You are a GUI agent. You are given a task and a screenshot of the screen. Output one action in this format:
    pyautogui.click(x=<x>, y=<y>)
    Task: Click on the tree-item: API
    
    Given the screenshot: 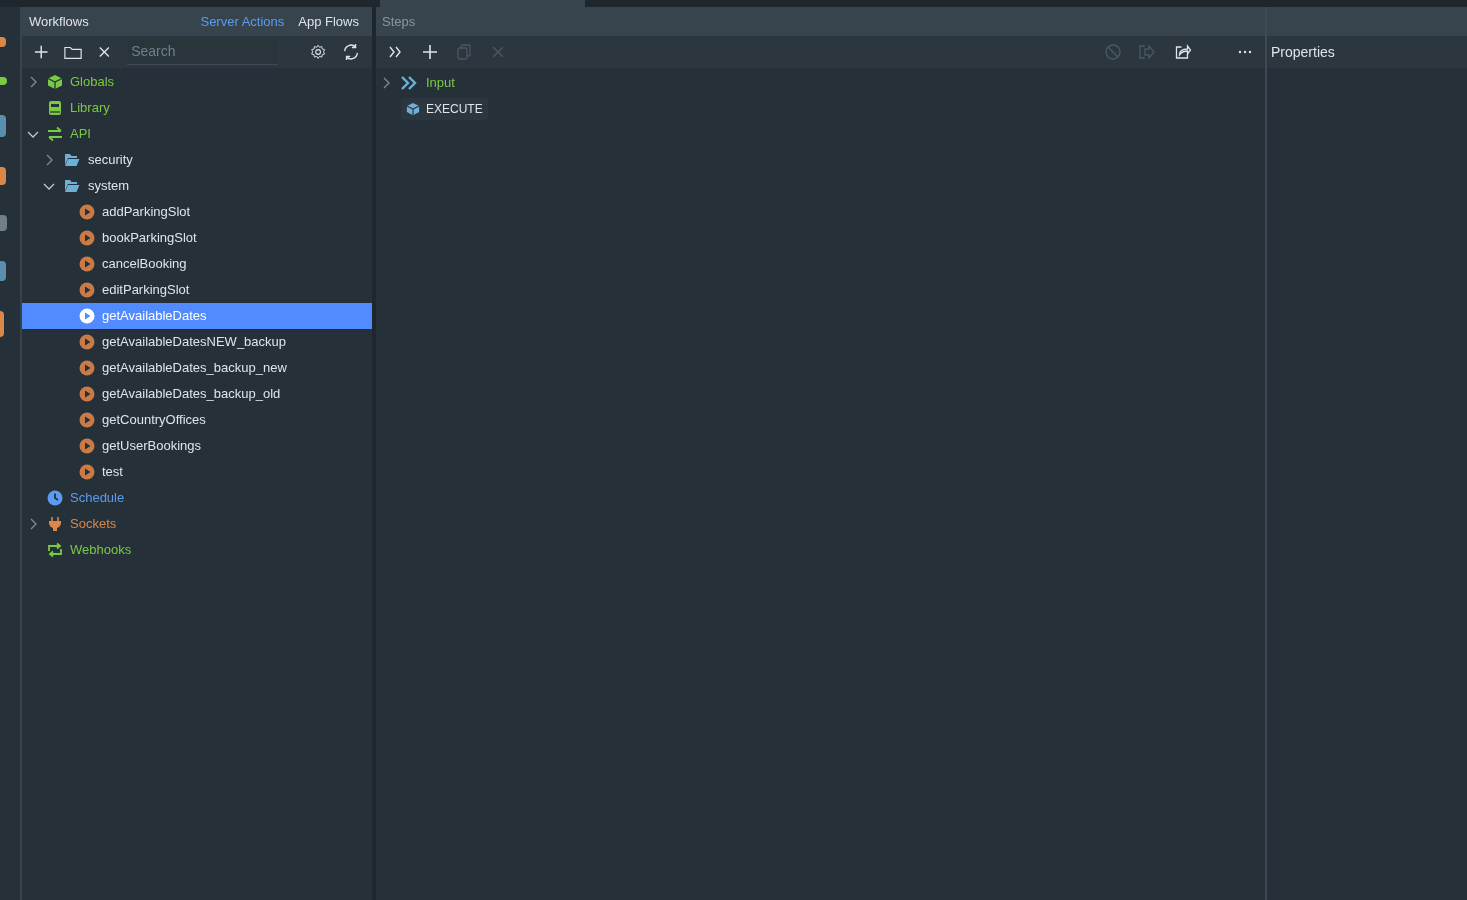 What is the action you would take?
    pyautogui.click(x=197, y=134)
    